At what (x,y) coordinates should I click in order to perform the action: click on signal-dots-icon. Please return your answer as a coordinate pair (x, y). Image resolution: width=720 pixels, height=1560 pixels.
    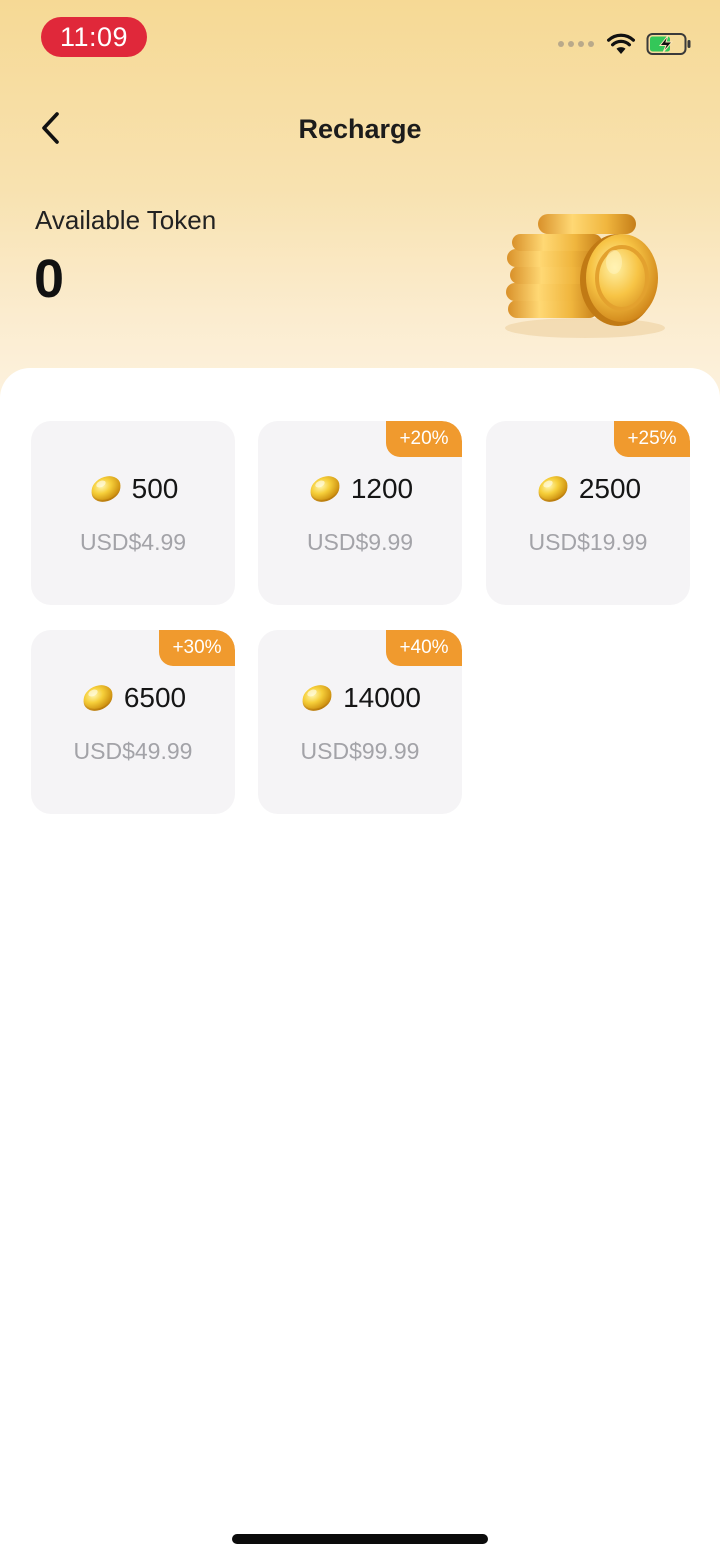
    Looking at the image, I should click on (576, 44).